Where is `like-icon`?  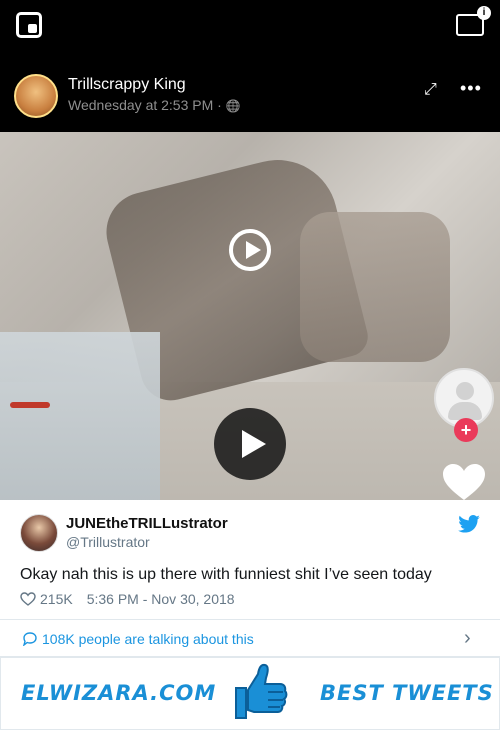 like-icon is located at coordinates (28, 599).